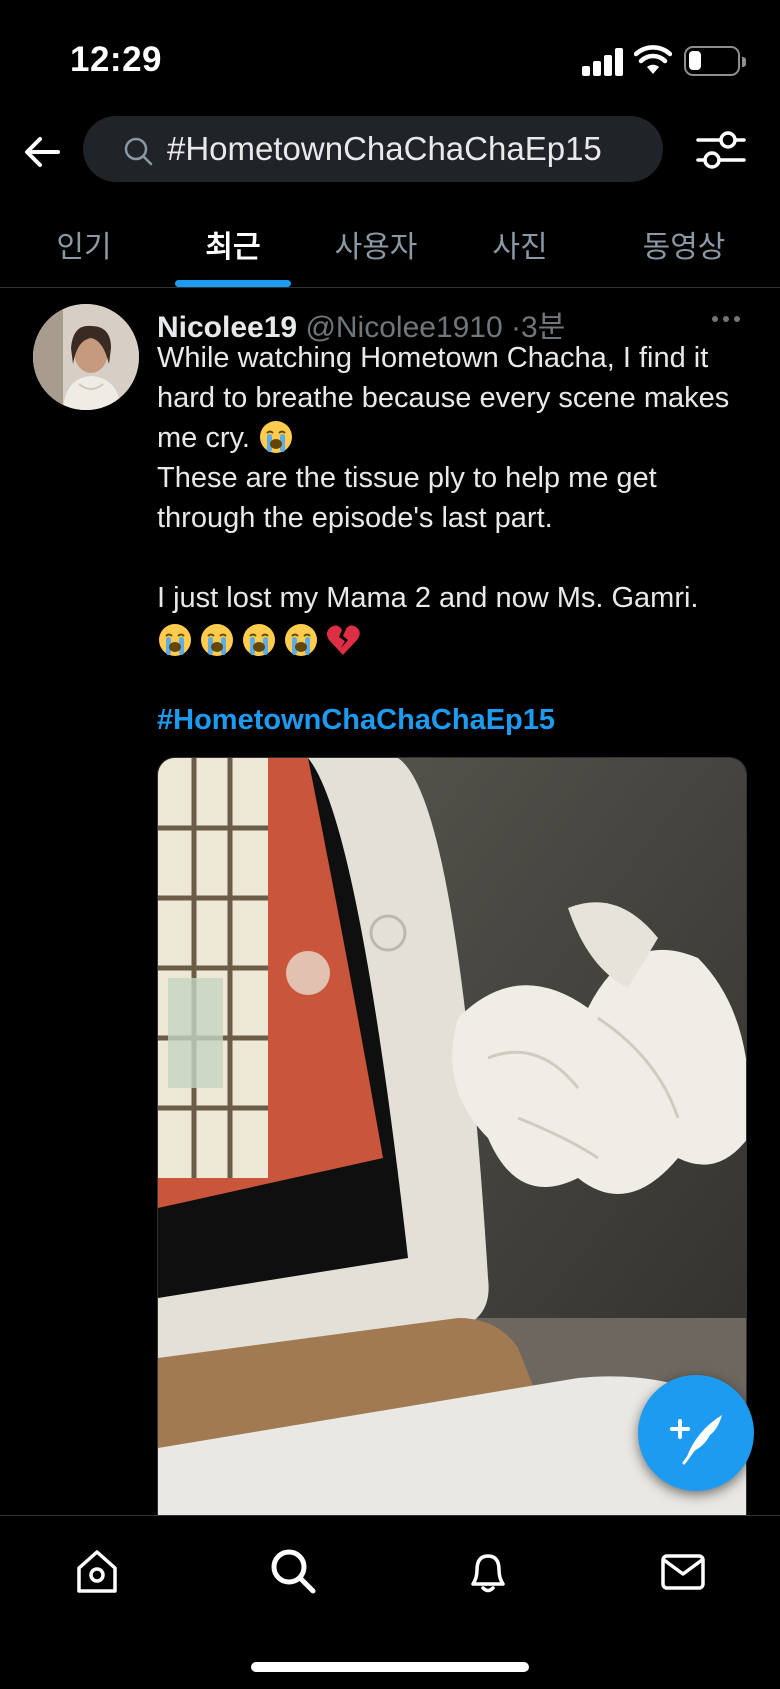  I want to click on bell-icon, so click(488, 1571).